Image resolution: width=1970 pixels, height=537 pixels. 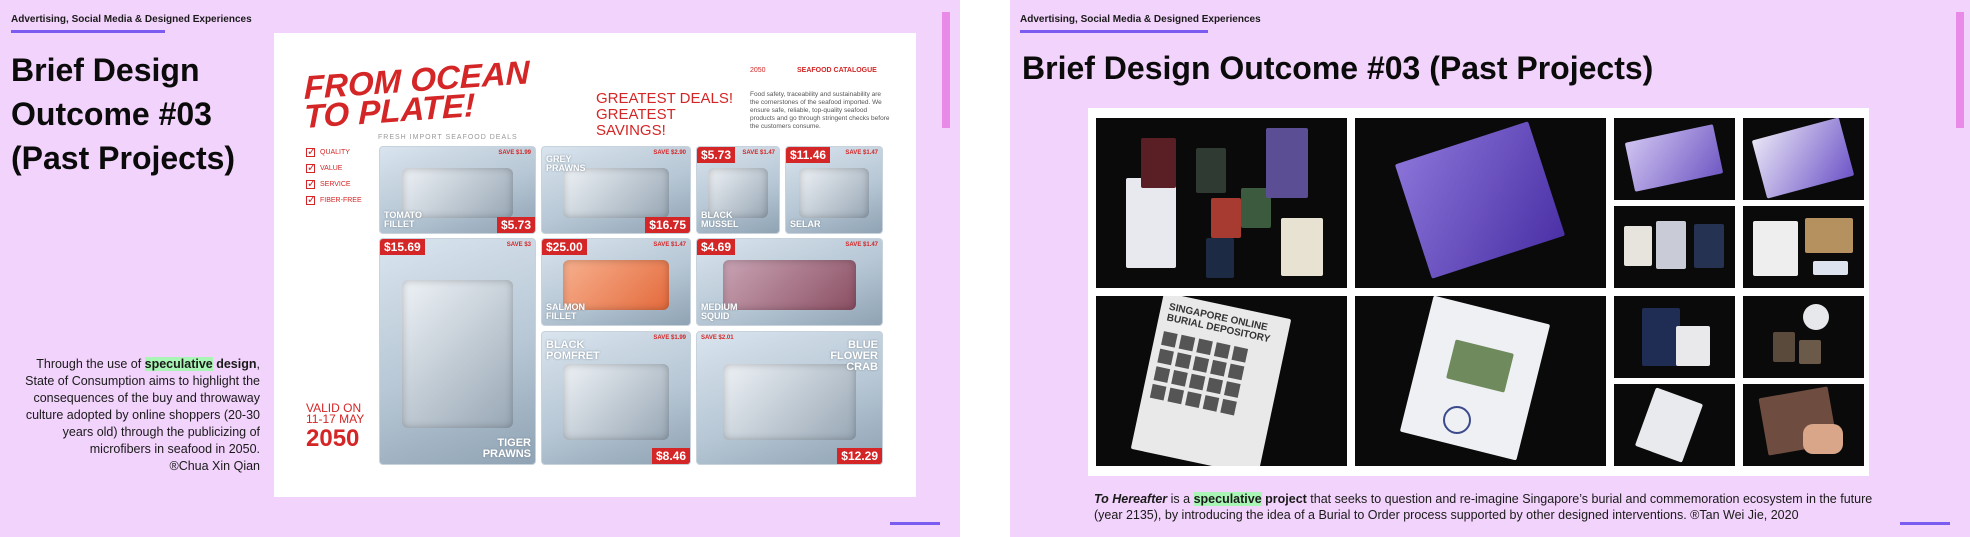 I want to click on price-tag: $16.75, so click(x=667, y=225).